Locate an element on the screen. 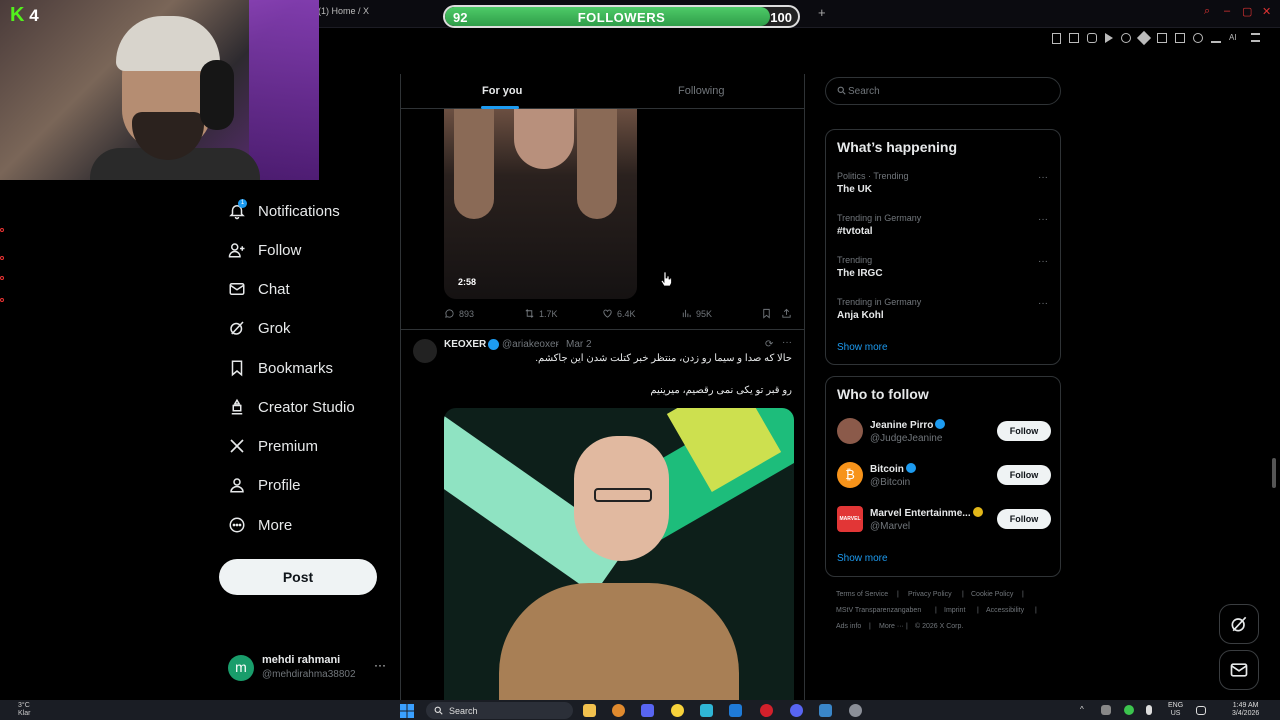 Image resolution: width=1280 pixels, height=720 pixels. tweet-author-avatar is located at coordinates (425, 351).